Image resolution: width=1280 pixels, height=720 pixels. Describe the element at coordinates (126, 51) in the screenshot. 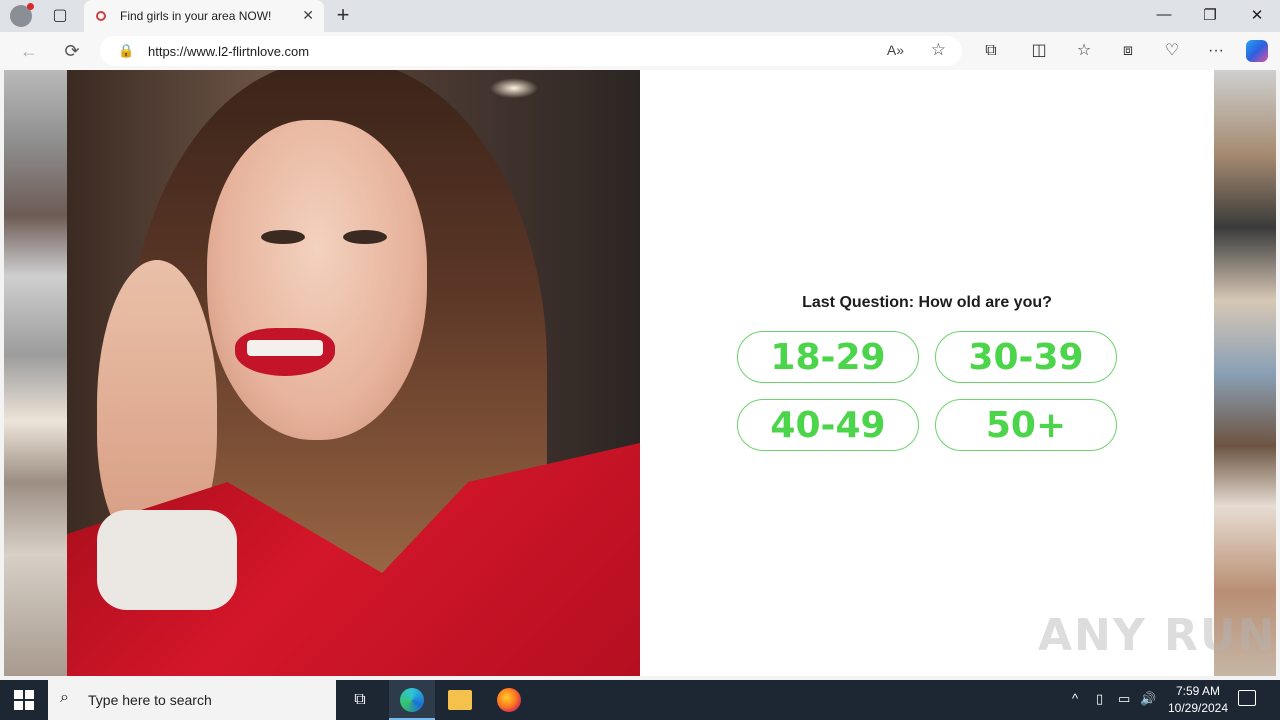

I see `lock-icon: 🔒` at that location.